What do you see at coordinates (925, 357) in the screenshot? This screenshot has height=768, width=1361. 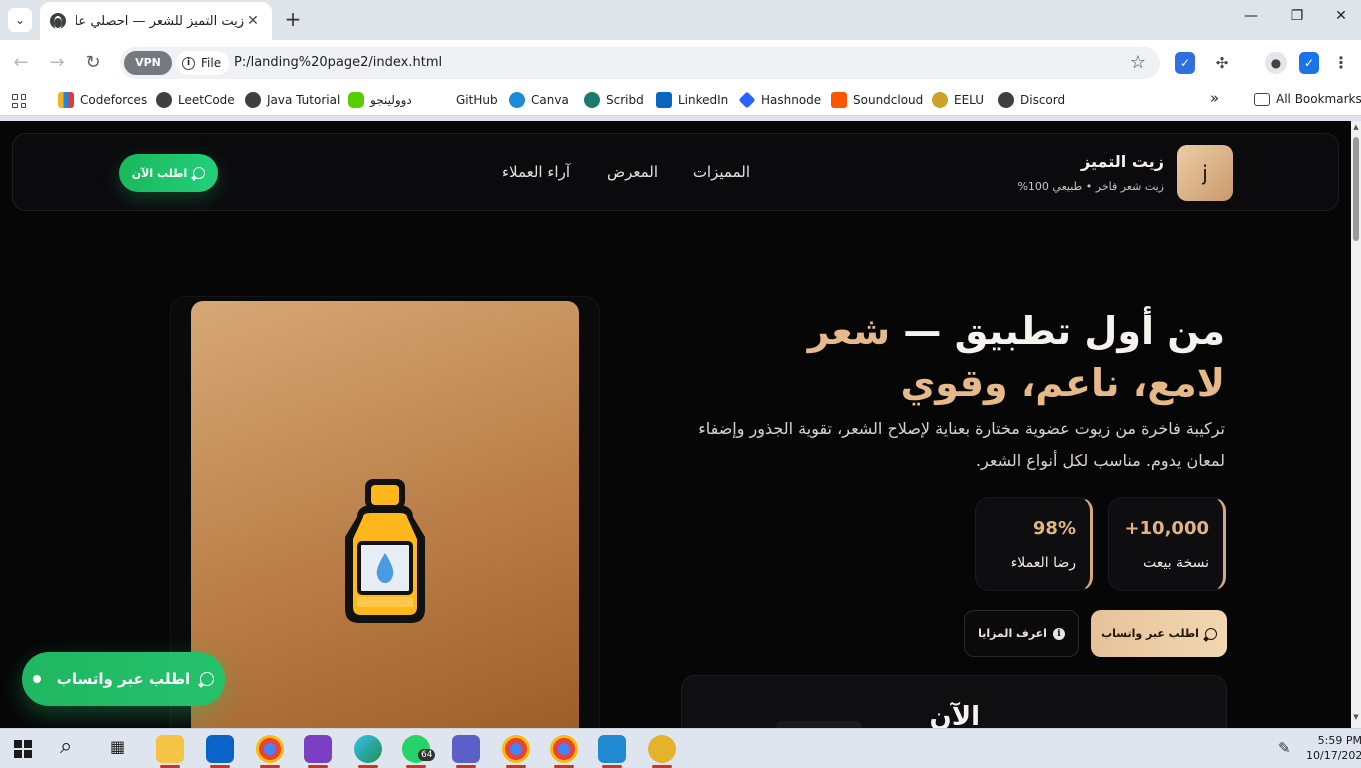 I see `hero-title: من أول تطبيق — شعر لامع، ناعم، وقوي` at bounding box center [925, 357].